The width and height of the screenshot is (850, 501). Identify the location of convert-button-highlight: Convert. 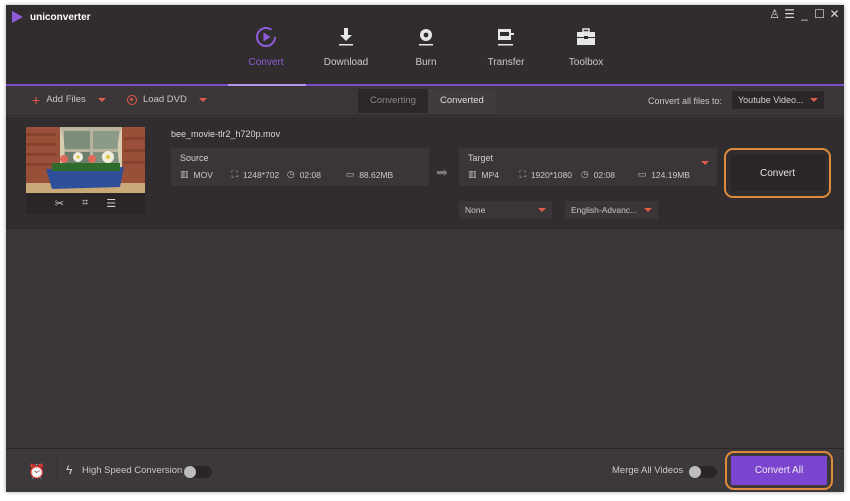
(777, 173).